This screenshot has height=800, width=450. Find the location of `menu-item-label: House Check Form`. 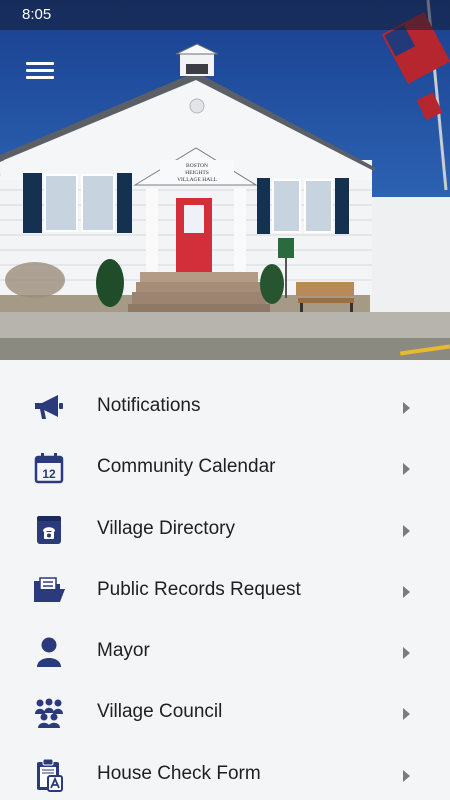

menu-item-label: House Check Form is located at coordinates (179, 773).